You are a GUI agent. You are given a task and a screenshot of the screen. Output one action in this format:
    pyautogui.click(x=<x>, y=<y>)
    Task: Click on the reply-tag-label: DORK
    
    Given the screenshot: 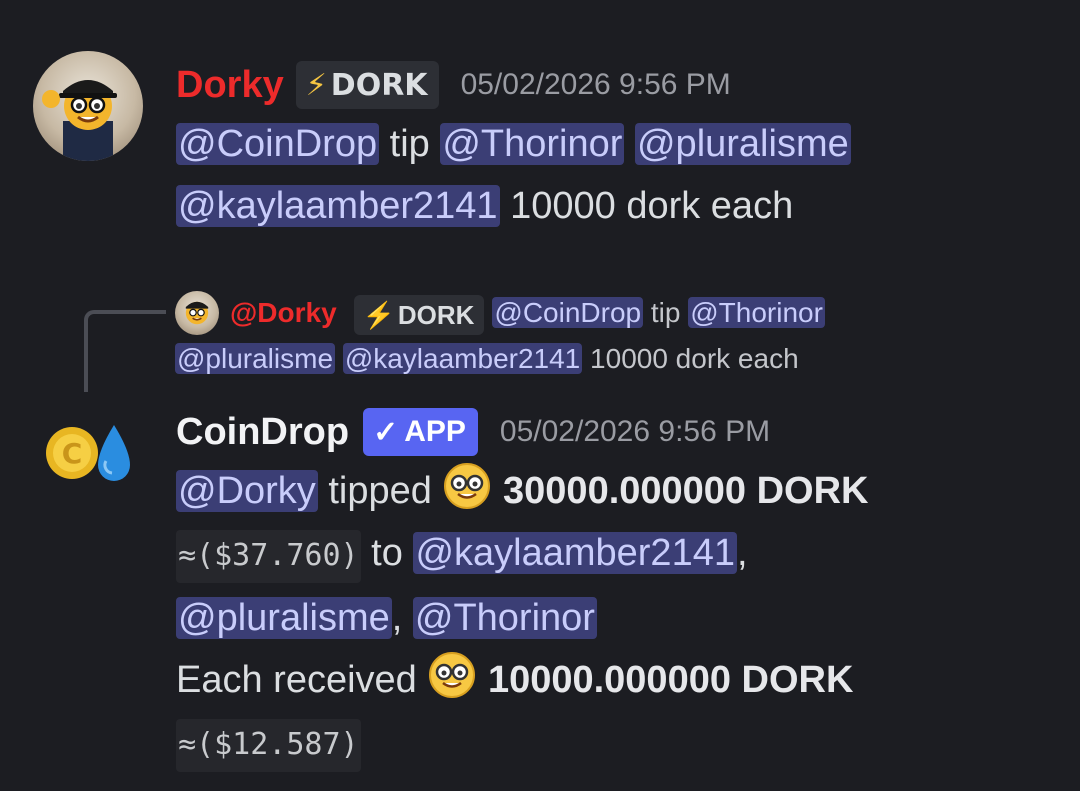 What is the action you would take?
    pyautogui.click(x=436, y=314)
    